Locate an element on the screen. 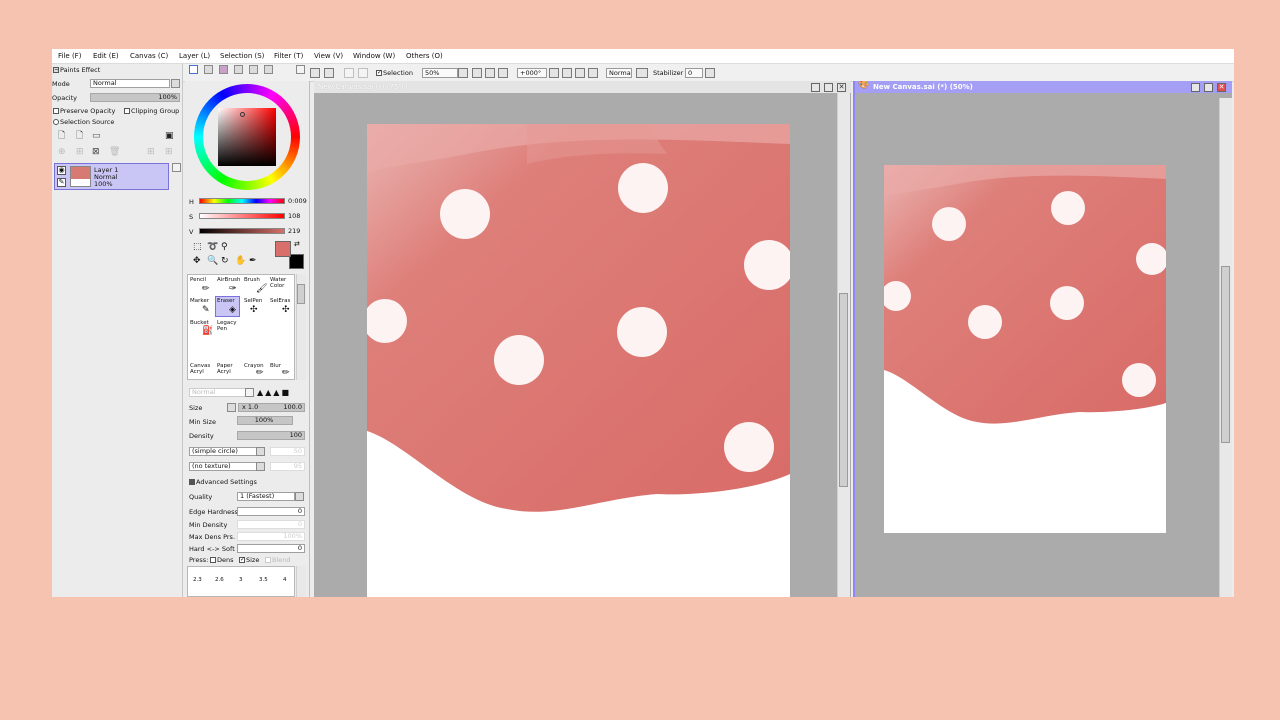  canvas75-minimize-button is located at coordinates (815, 87).